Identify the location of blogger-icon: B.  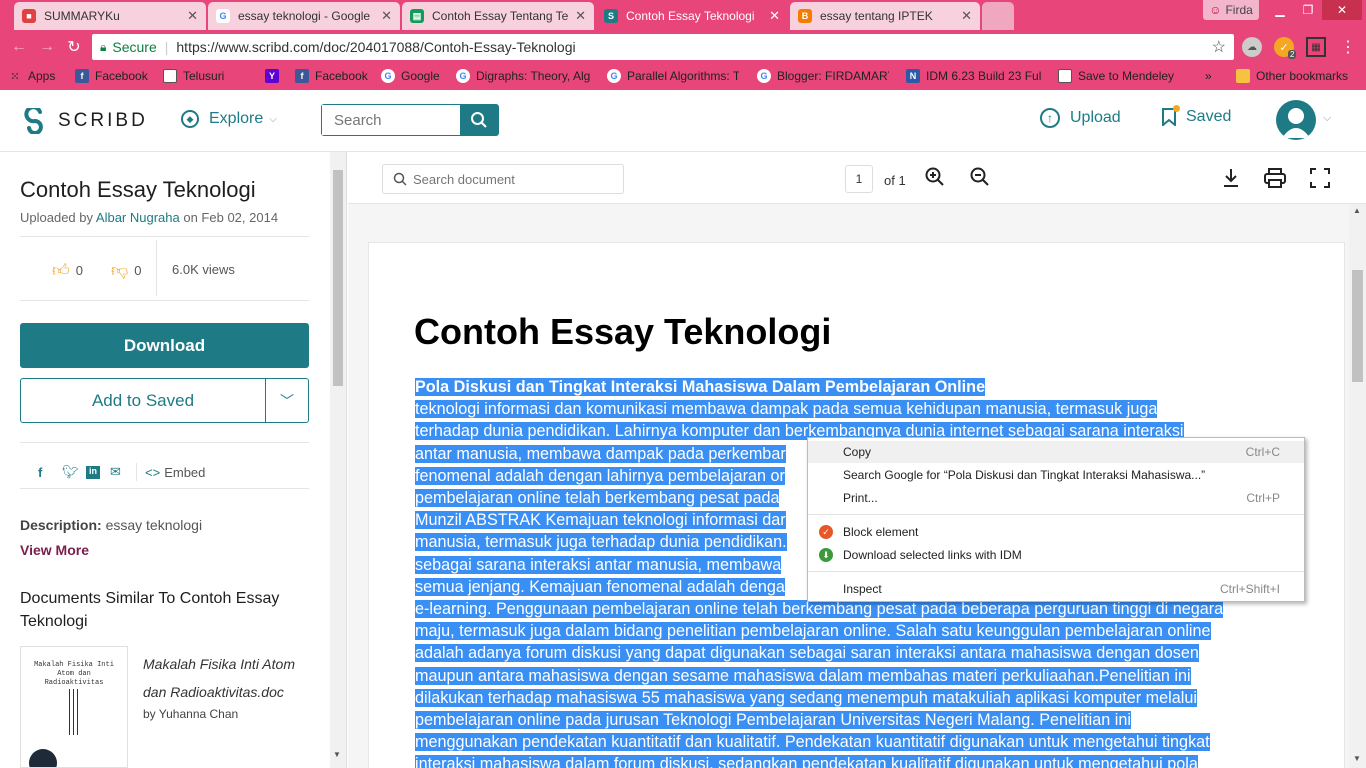
(805, 16).